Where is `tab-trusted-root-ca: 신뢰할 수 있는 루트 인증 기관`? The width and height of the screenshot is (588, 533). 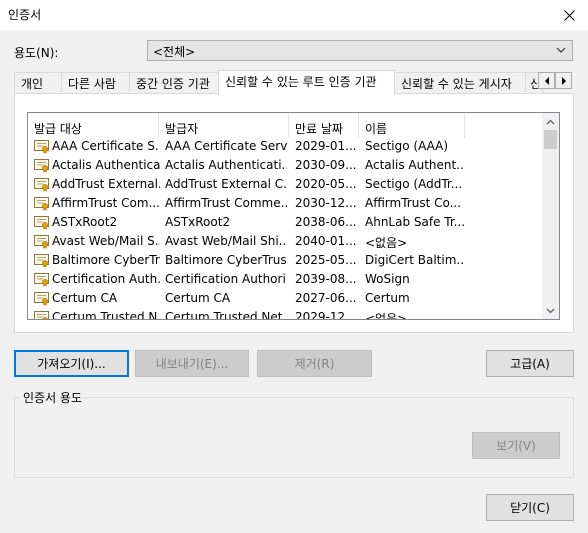
tab-trusted-root-ca: 신뢰할 수 있는 루트 인증 기관 is located at coordinates (306, 82).